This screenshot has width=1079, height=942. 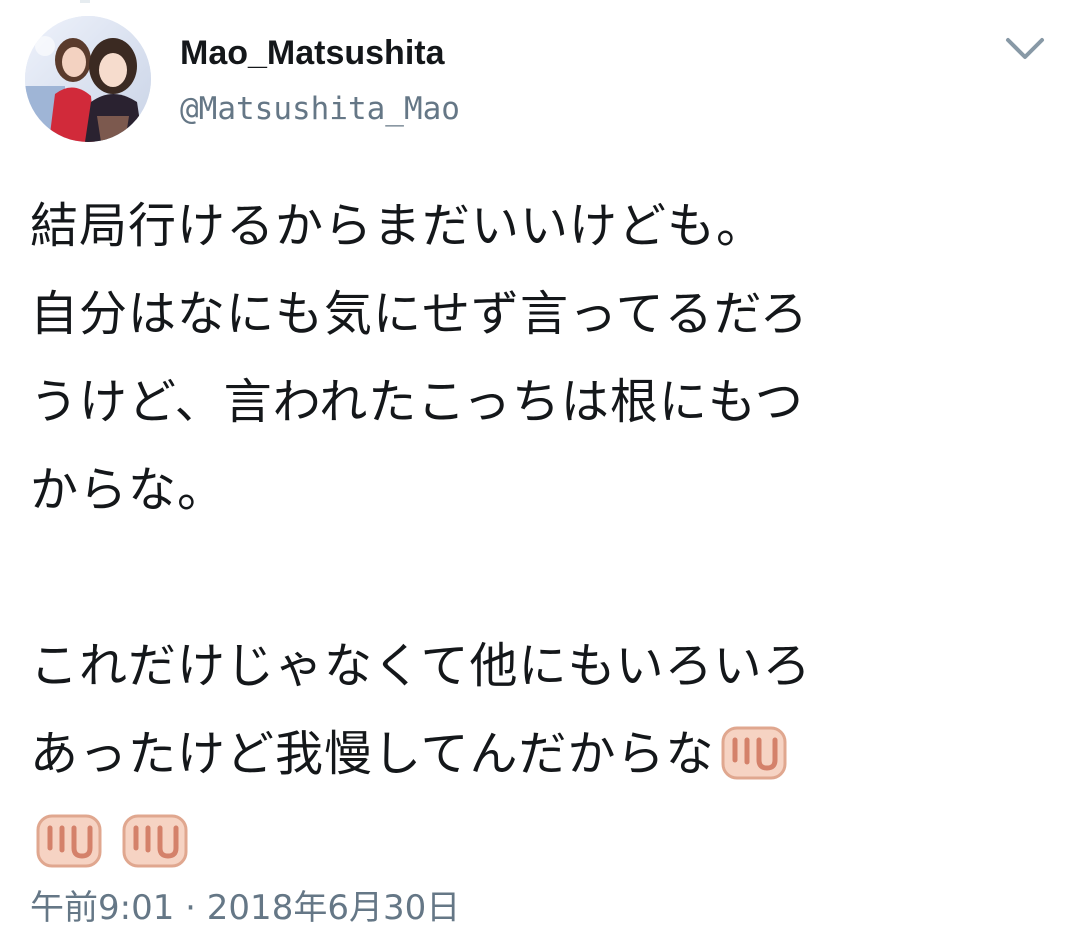 I want to click on tweet-line: 自分はなにも気にせず言ってるだろ, so click(x=419, y=314).